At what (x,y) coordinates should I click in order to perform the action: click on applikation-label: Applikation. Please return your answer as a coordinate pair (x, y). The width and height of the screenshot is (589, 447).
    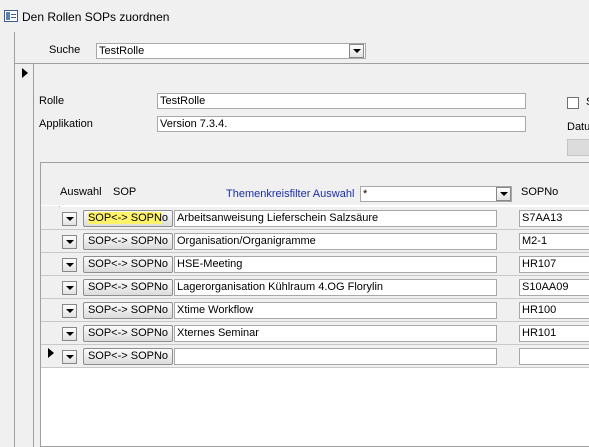
    Looking at the image, I should click on (66, 124).